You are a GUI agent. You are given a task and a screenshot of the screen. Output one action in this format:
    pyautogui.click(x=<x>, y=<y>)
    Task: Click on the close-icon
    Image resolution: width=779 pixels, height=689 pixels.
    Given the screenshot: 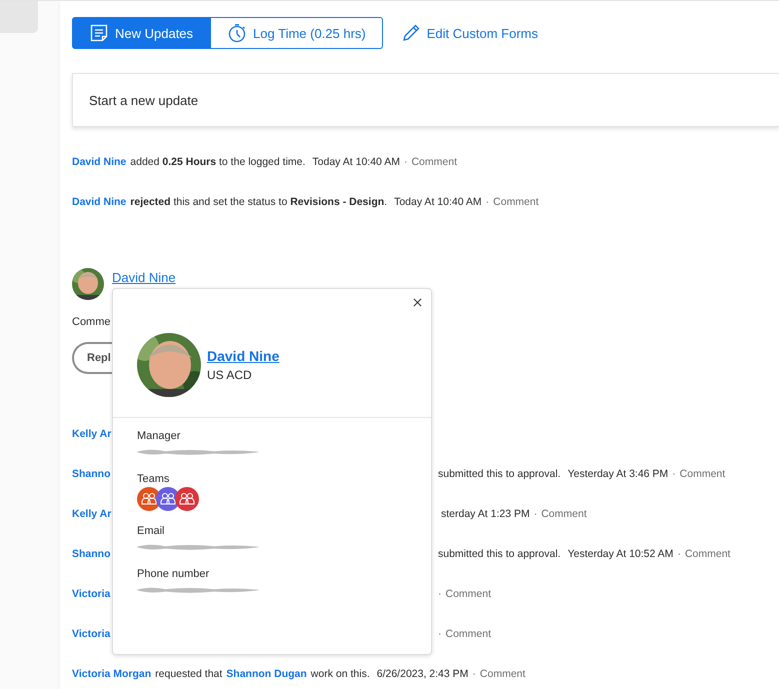 What is the action you would take?
    pyautogui.click(x=417, y=302)
    